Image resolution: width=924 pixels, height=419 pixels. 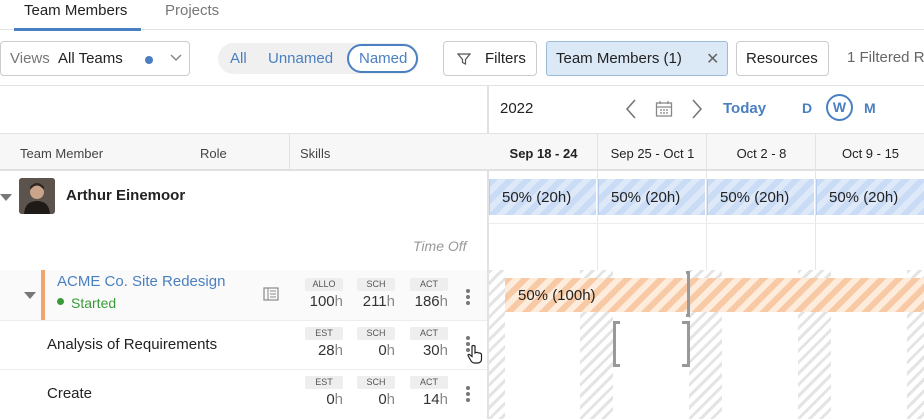 I want to click on views-value: All Teams, so click(x=90, y=58).